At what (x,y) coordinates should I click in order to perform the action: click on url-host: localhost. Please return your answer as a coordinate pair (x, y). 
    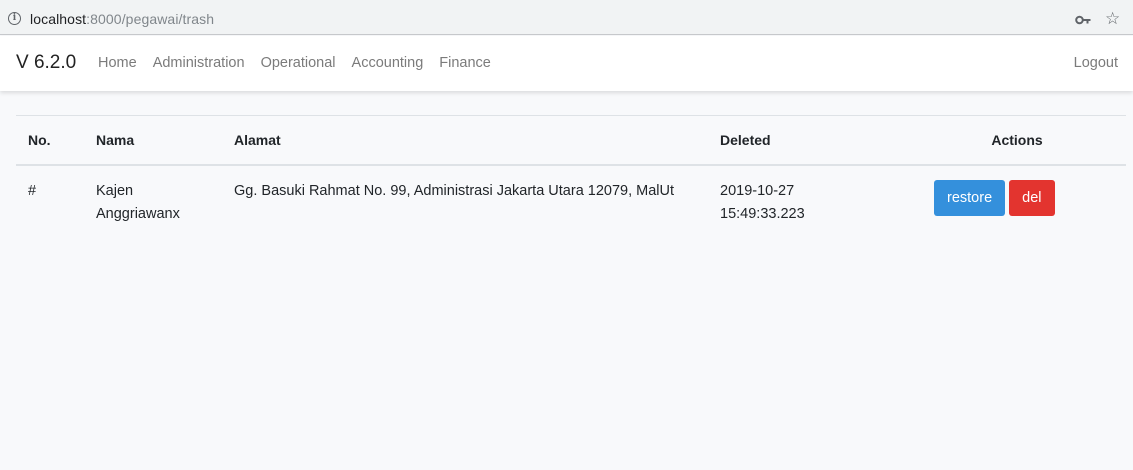
    Looking at the image, I should click on (58, 19).